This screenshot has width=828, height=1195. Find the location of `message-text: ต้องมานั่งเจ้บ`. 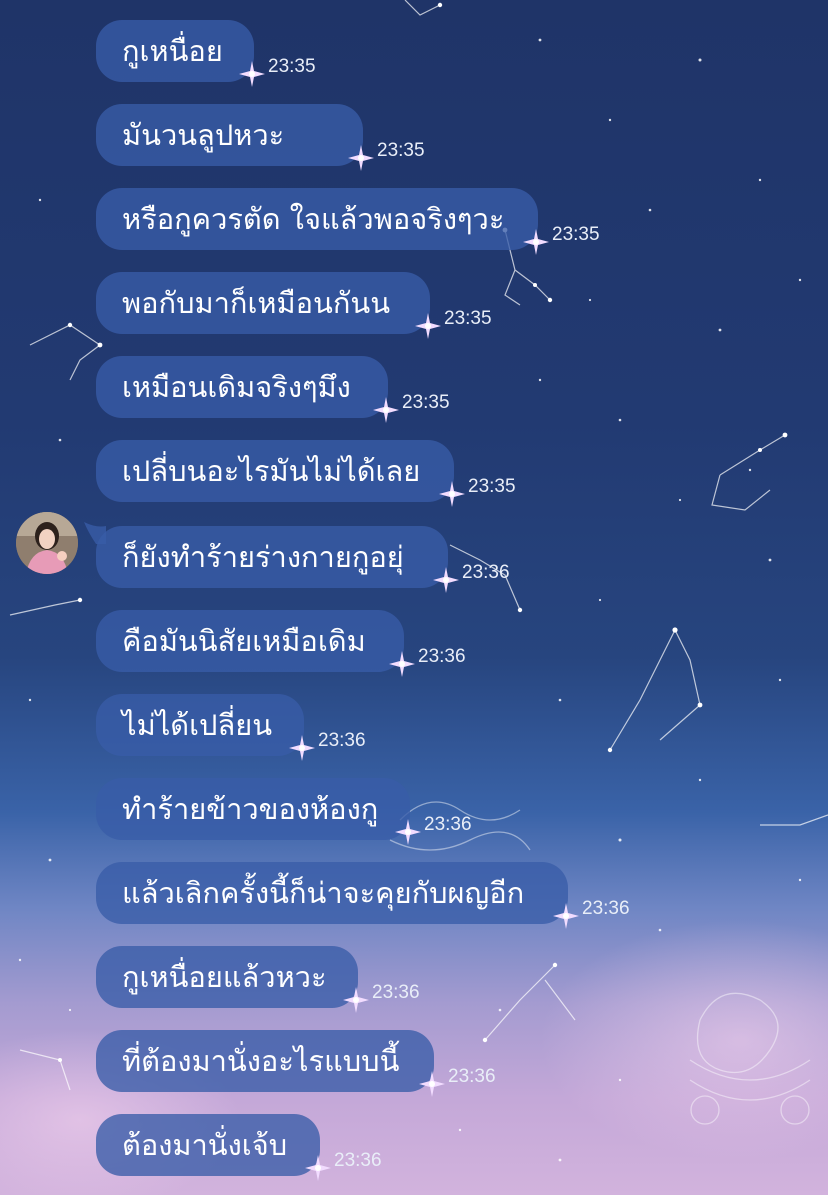

message-text: ต้องมานั่งเจ้บ is located at coordinates (205, 1145).